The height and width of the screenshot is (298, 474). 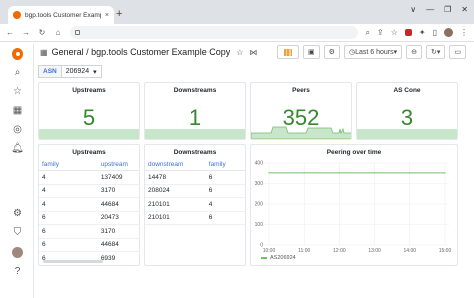 I want to click on browser-toolbar: ← → ↻ ⌂ ⌕ ⇪ ☆ ✦ ▯ ⋮, so click(x=237, y=33).